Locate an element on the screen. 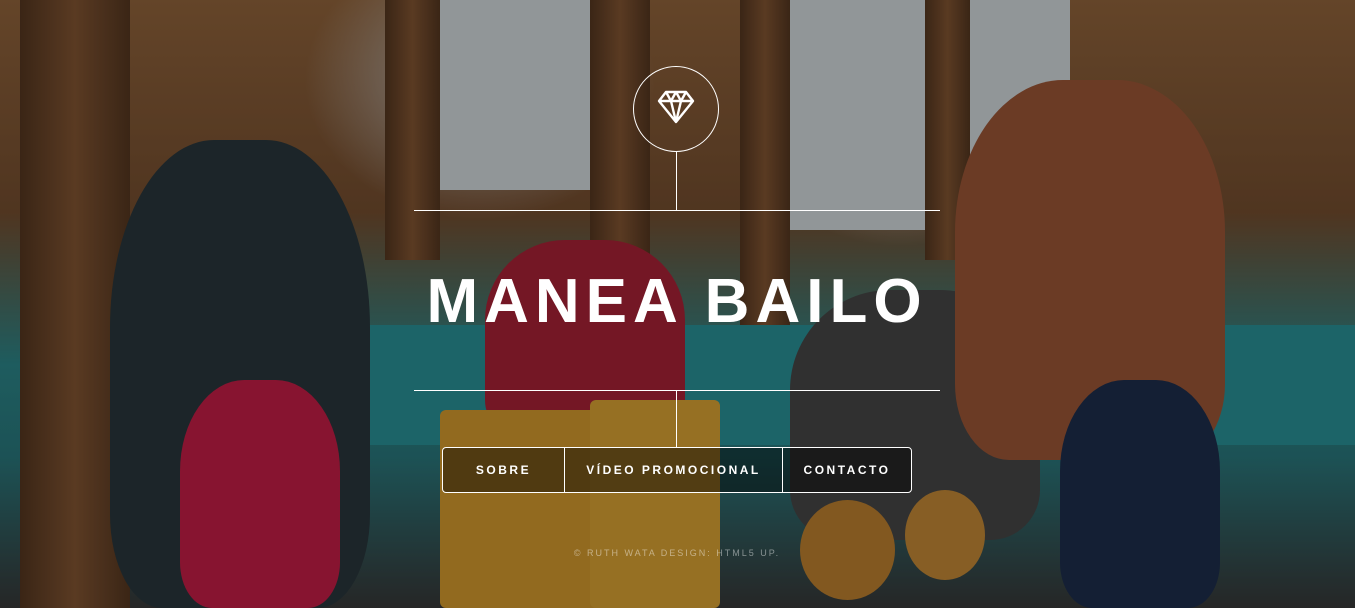 This screenshot has width=1355, height=608. connector-line-bottom is located at coordinates (676, 418).